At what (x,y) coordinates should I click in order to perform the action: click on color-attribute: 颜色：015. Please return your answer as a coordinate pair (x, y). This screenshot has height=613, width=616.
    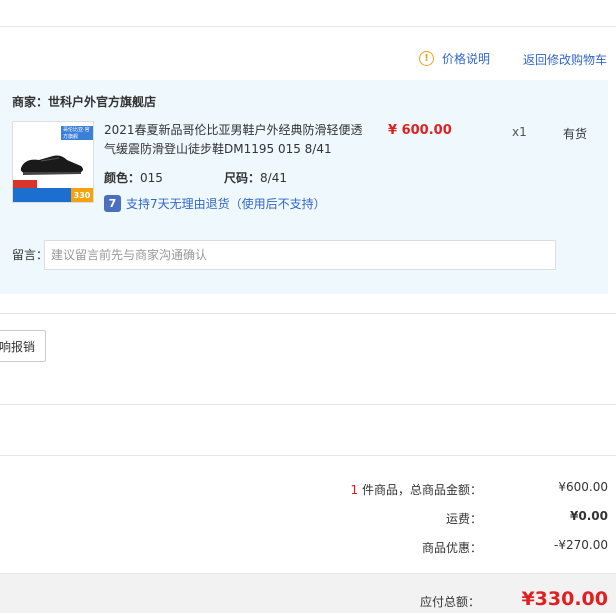
    Looking at the image, I should click on (133, 177).